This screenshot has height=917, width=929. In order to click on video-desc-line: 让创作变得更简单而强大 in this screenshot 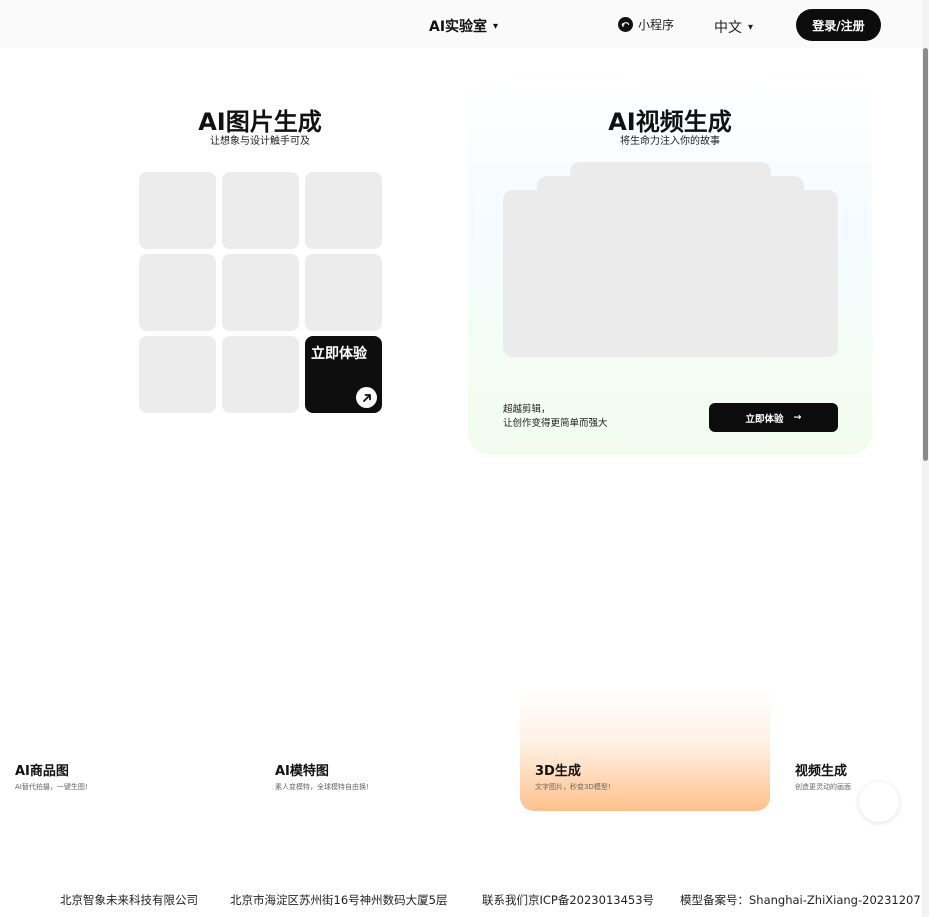, I will do `click(555, 423)`.